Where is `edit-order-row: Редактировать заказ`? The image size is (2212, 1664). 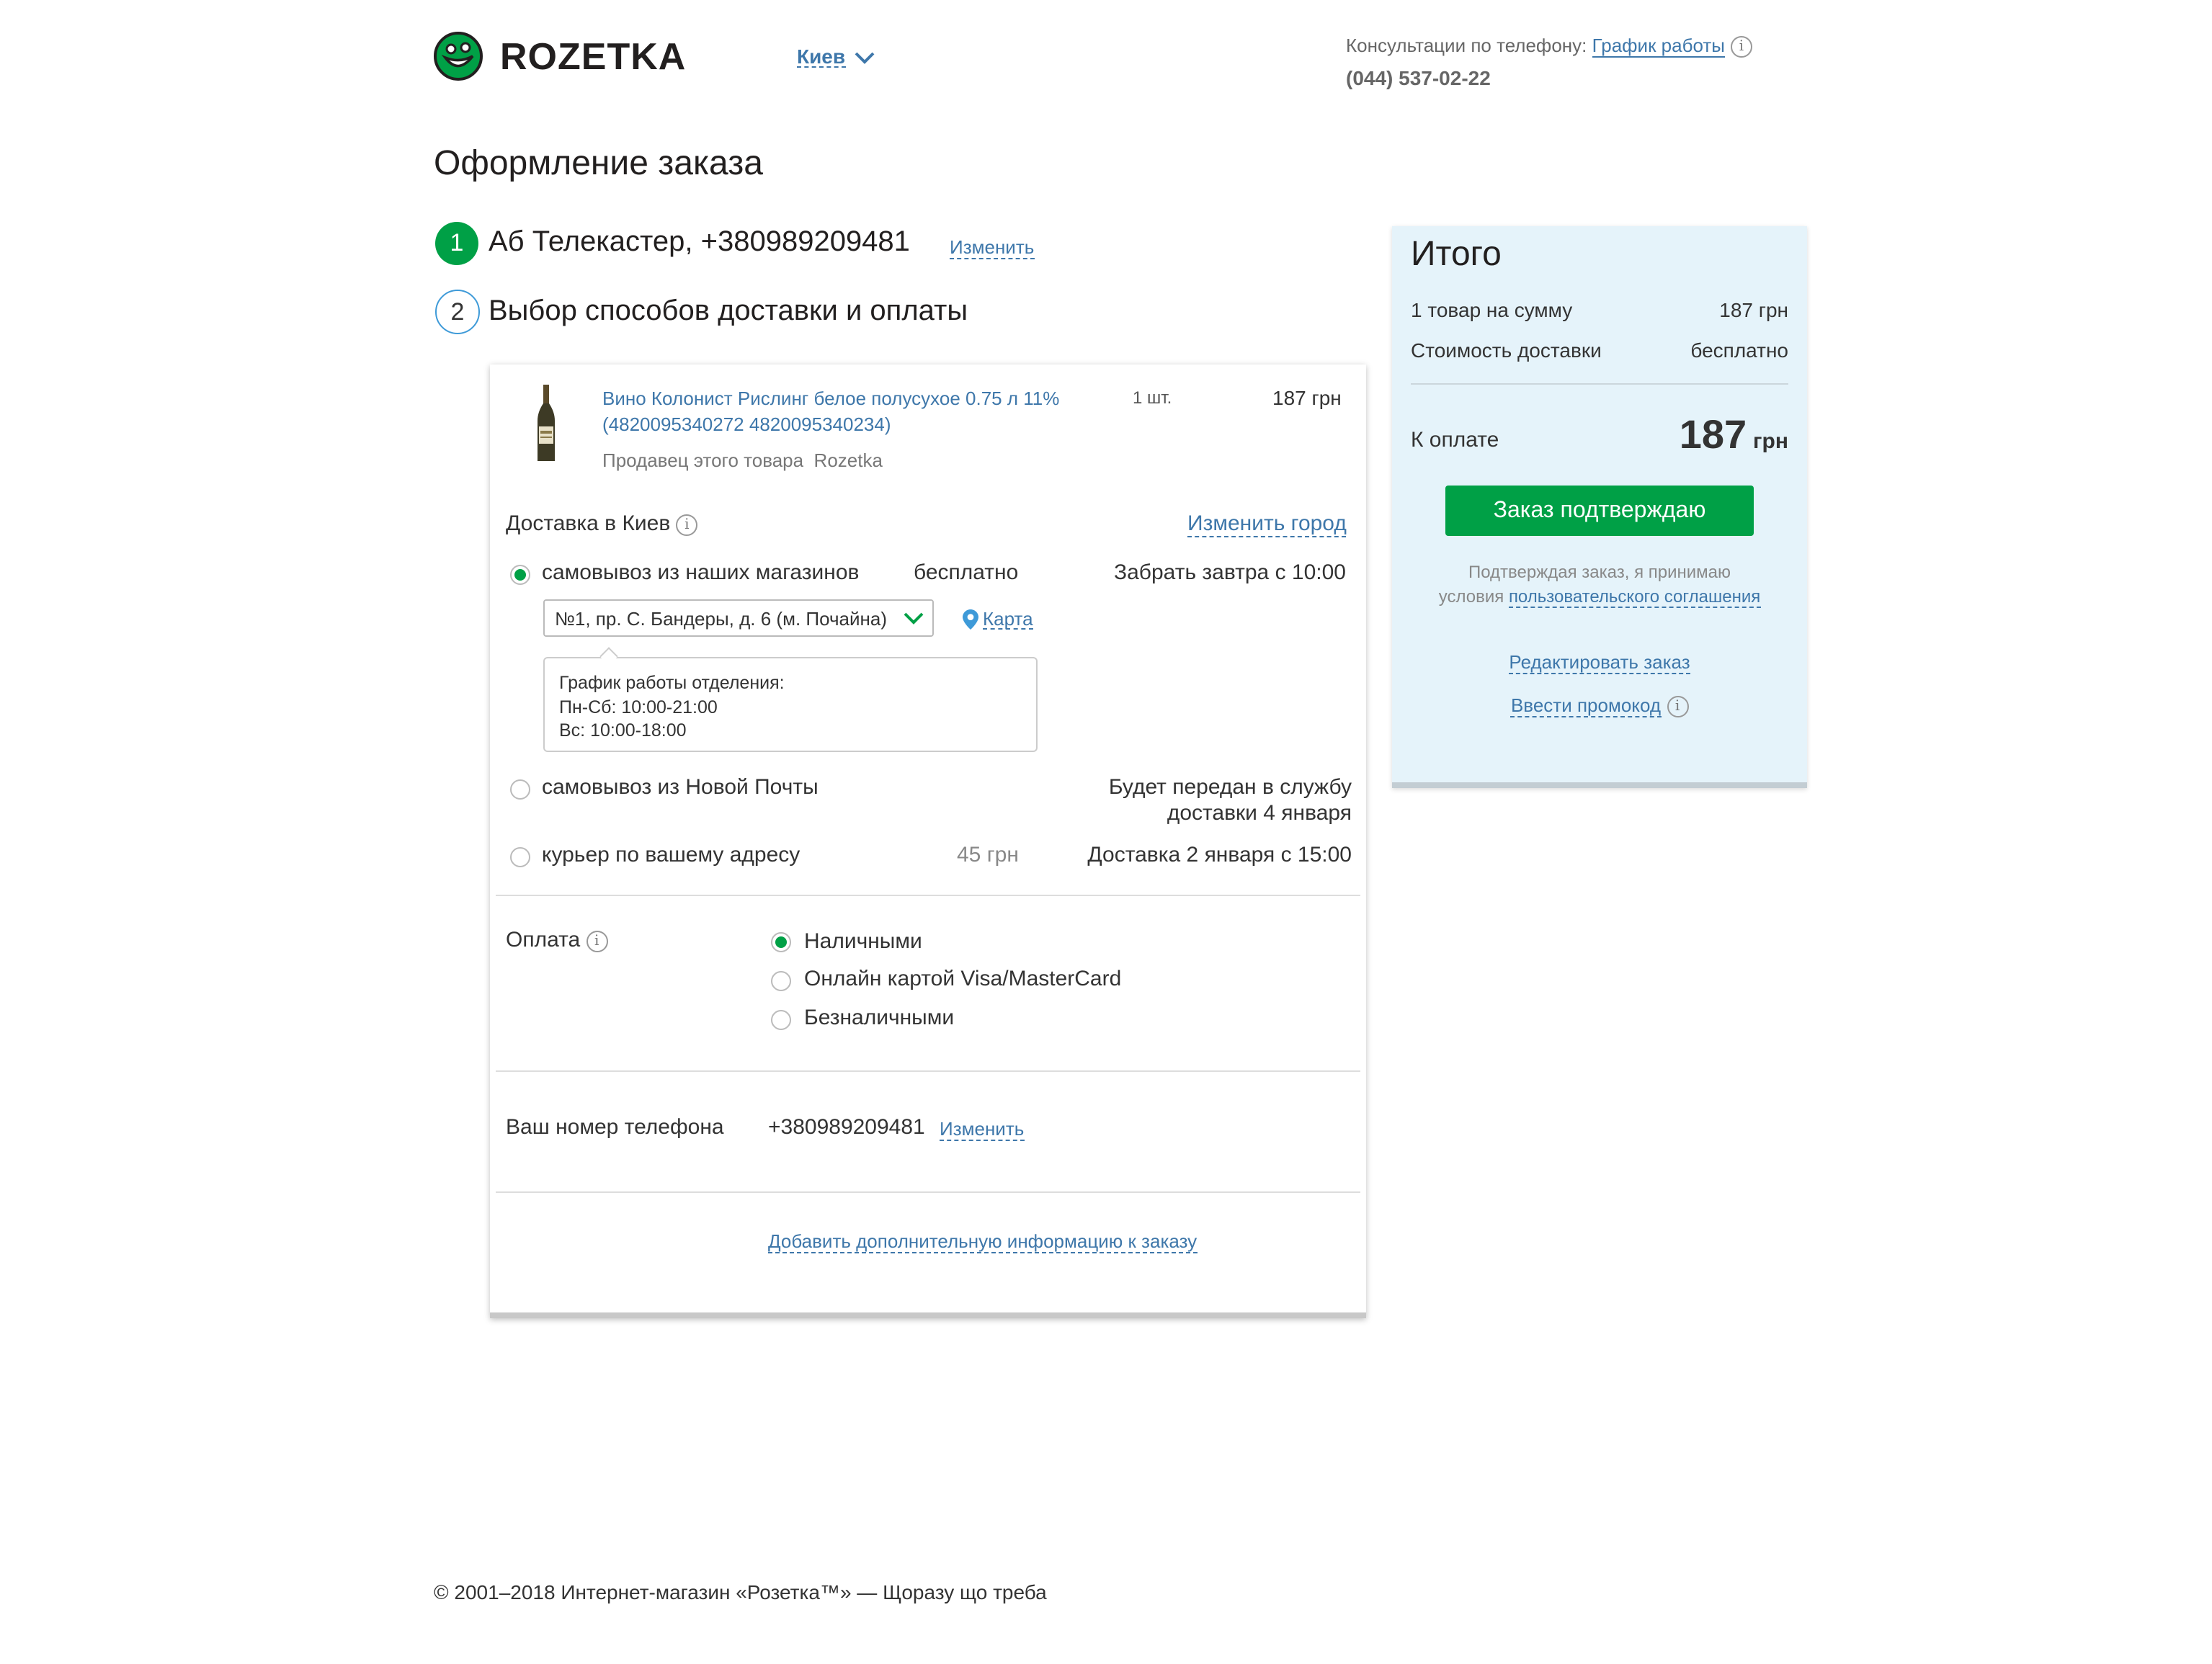
edit-order-row: Редактировать заказ is located at coordinates (1600, 662).